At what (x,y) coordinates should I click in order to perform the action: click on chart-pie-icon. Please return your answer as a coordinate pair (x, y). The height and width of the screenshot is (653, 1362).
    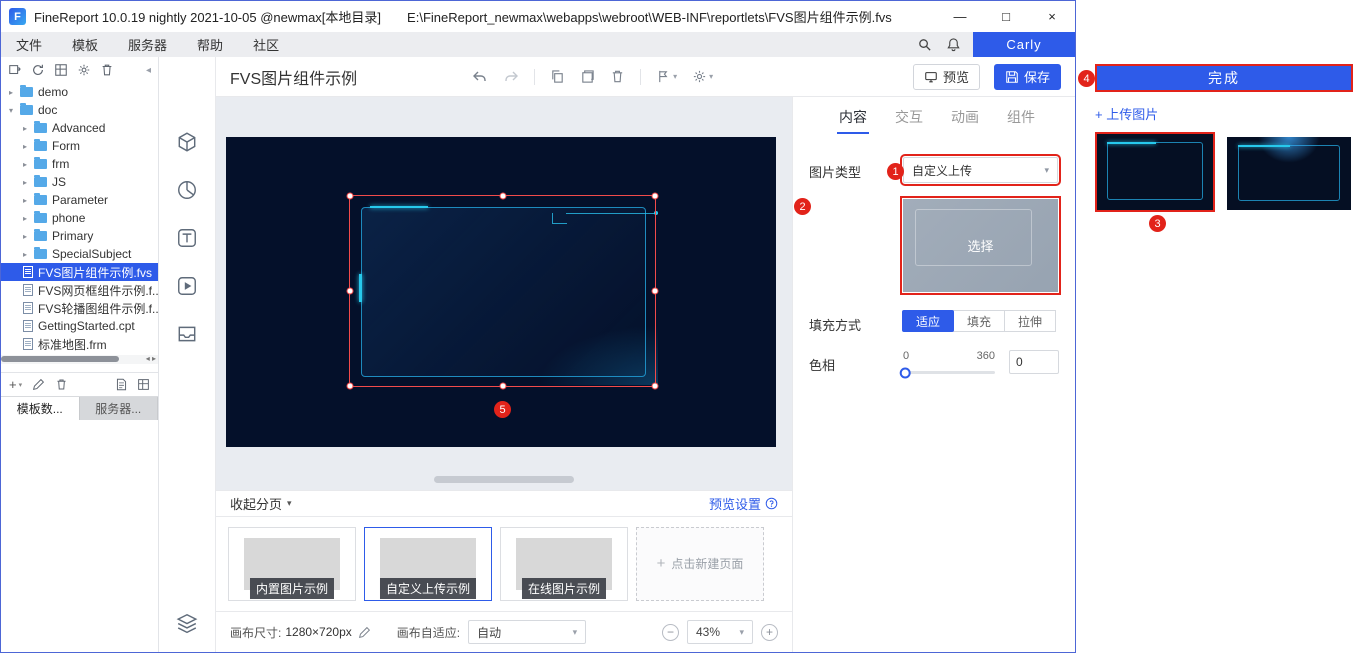
    Looking at the image, I should click on (187, 190).